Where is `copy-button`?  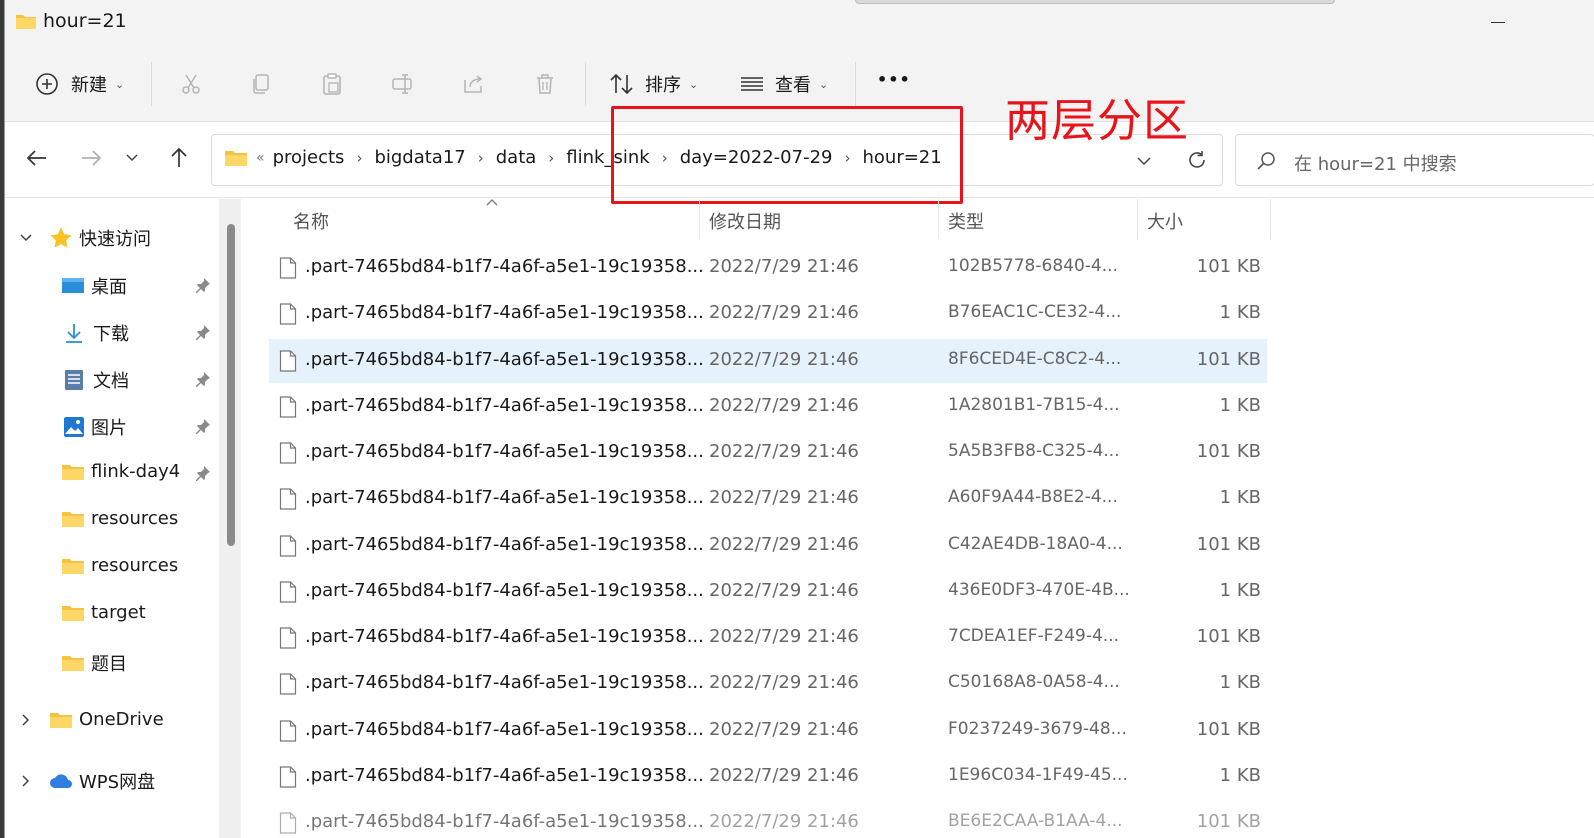 copy-button is located at coordinates (261, 84).